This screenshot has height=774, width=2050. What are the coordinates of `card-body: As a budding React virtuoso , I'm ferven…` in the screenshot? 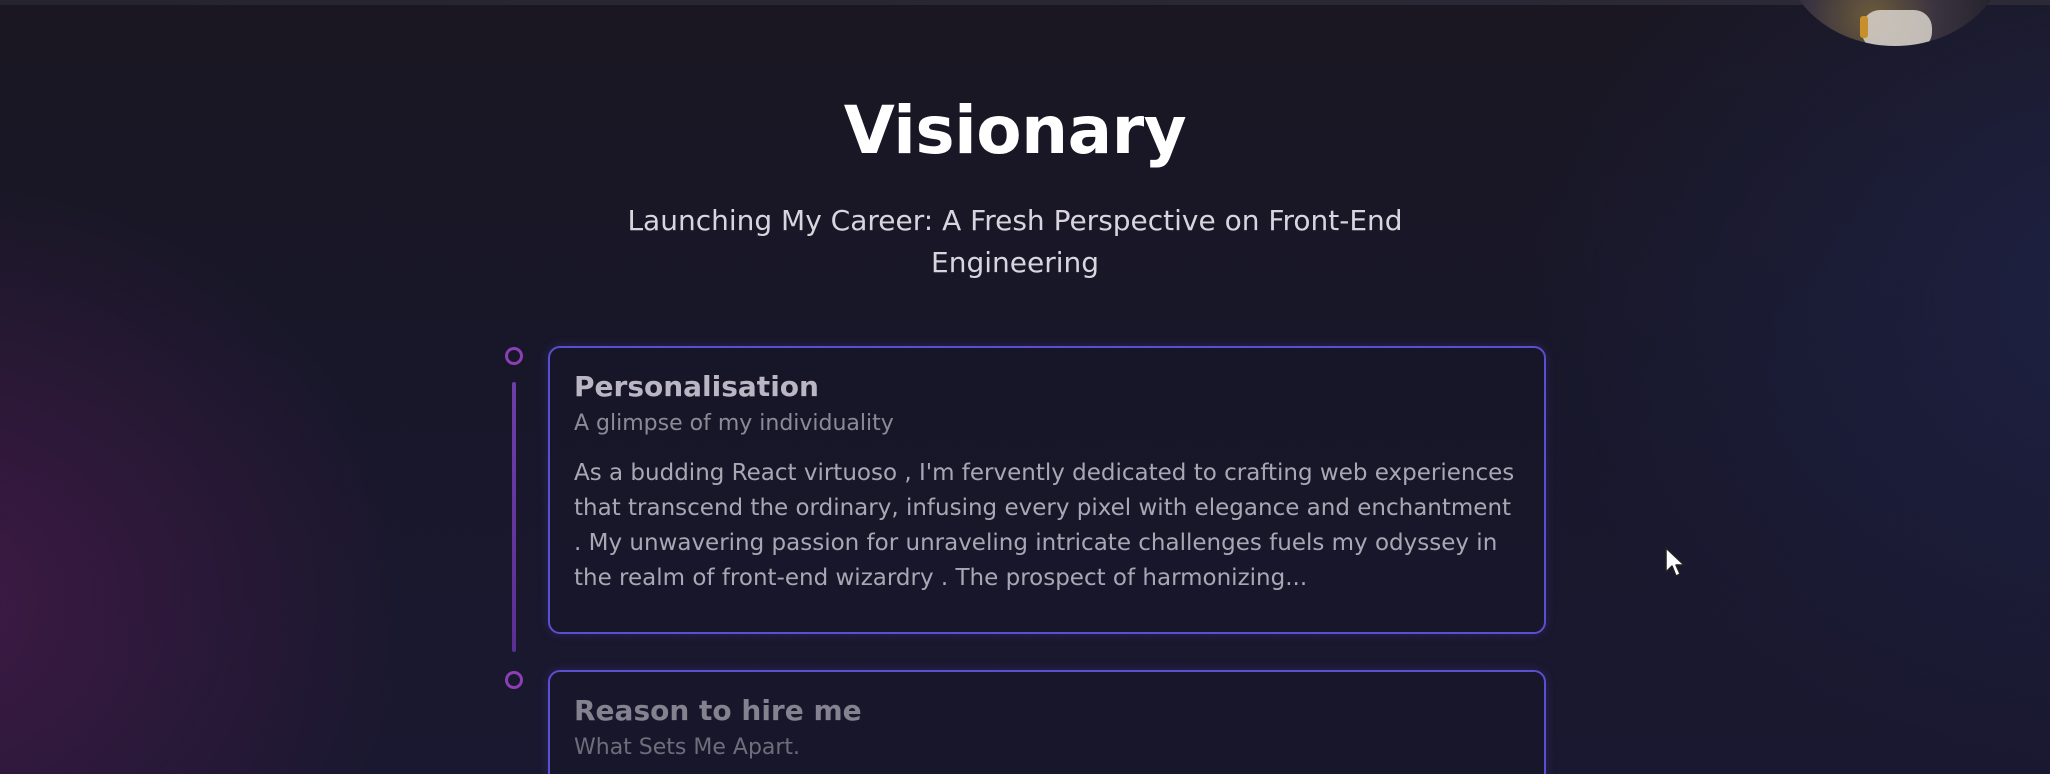 It's located at (1044, 525).